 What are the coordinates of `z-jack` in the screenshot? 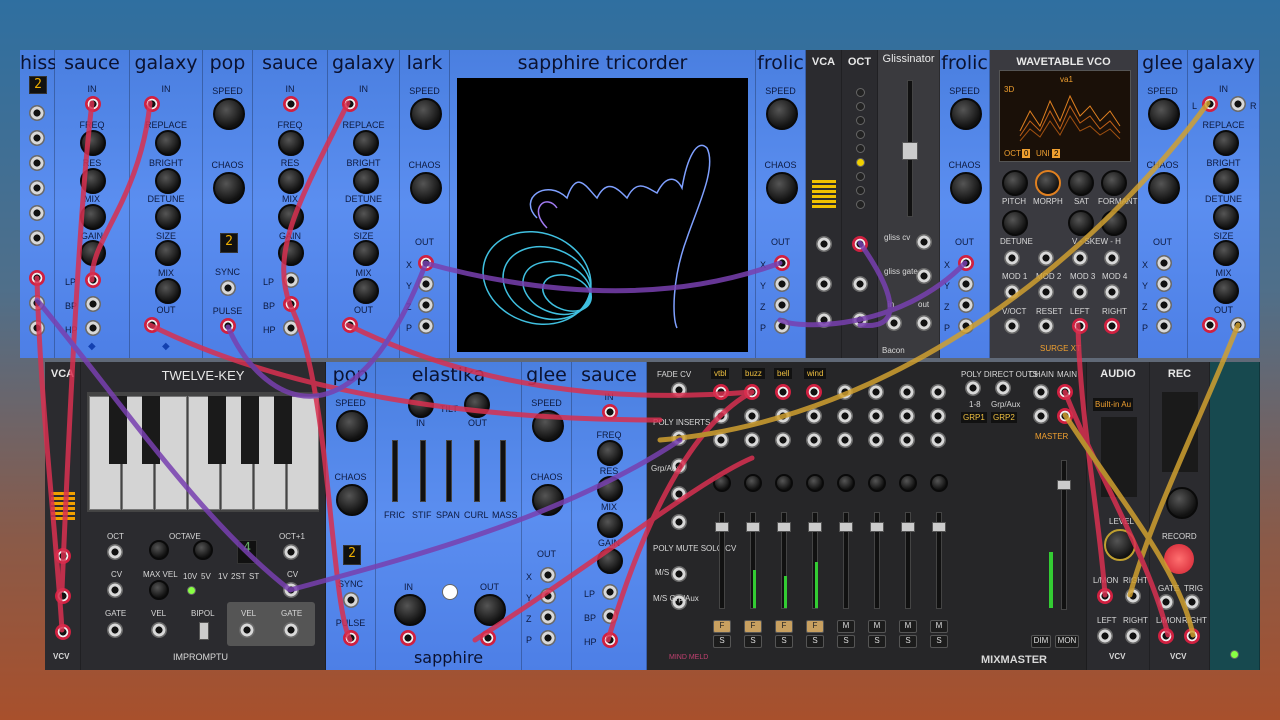 It's located at (966, 305).